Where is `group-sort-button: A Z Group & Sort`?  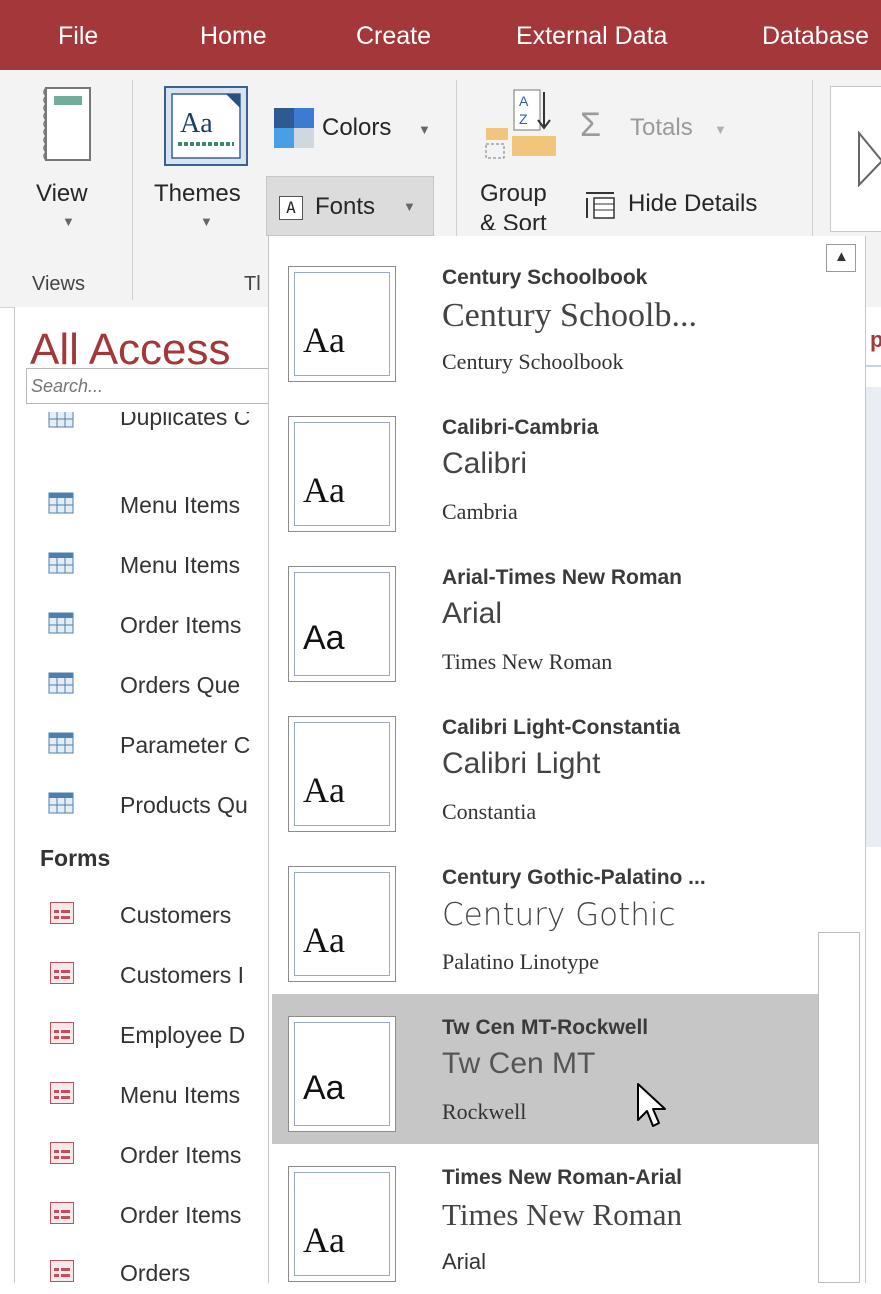
group-sort-button: A Z Group & Sort is located at coordinates (516, 161).